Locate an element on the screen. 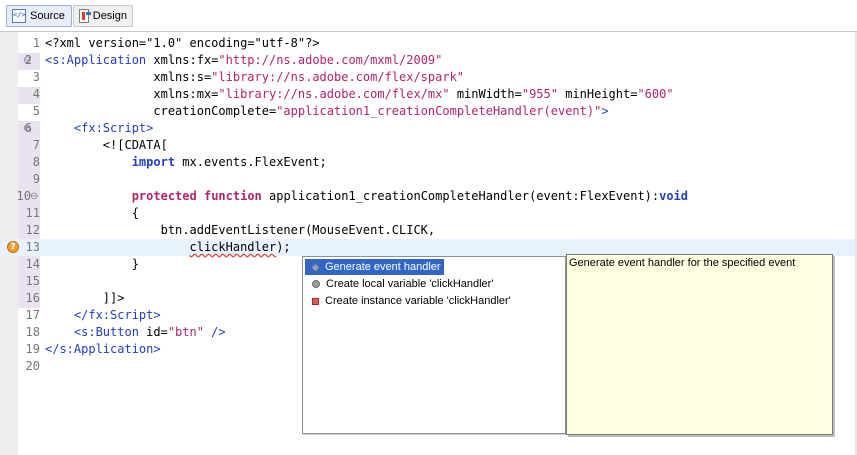 The image size is (857, 455). xml-tag: > is located at coordinates (605, 111).